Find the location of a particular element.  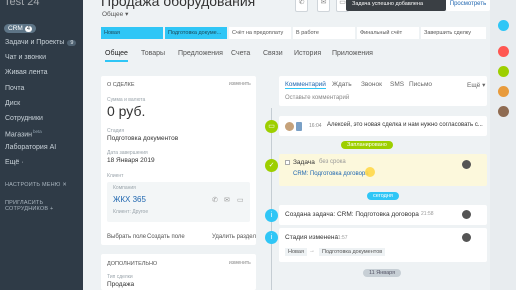

stage-close-deal: Завершить сделку is located at coordinates (453, 33).